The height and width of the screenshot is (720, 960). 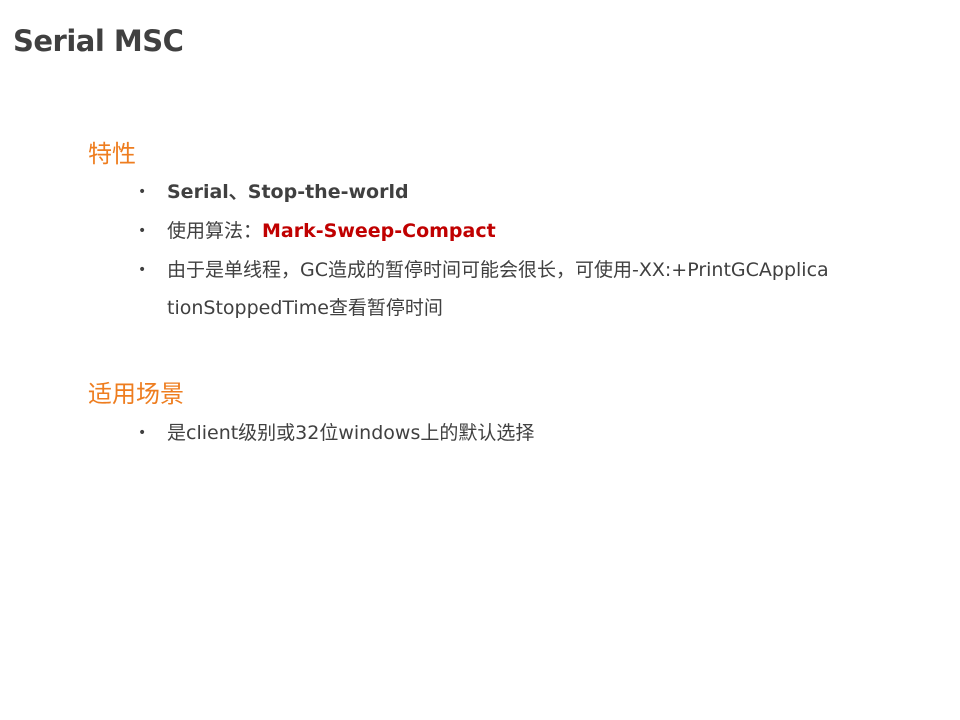 What do you see at coordinates (215, 231) in the screenshot?
I see `bullet-prefix: 使用算法：` at bounding box center [215, 231].